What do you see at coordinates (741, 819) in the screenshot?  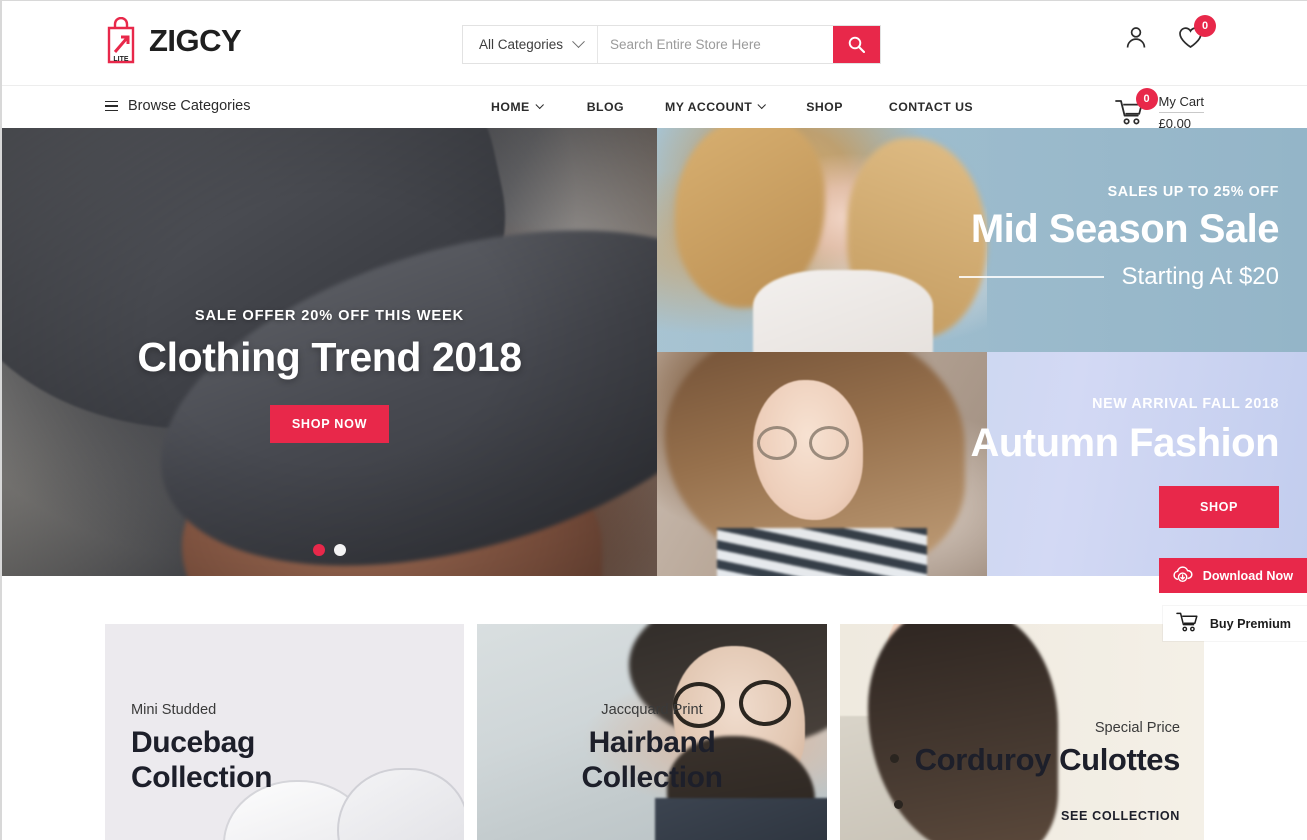 I see `card-model-collar-shape` at bounding box center [741, 819].